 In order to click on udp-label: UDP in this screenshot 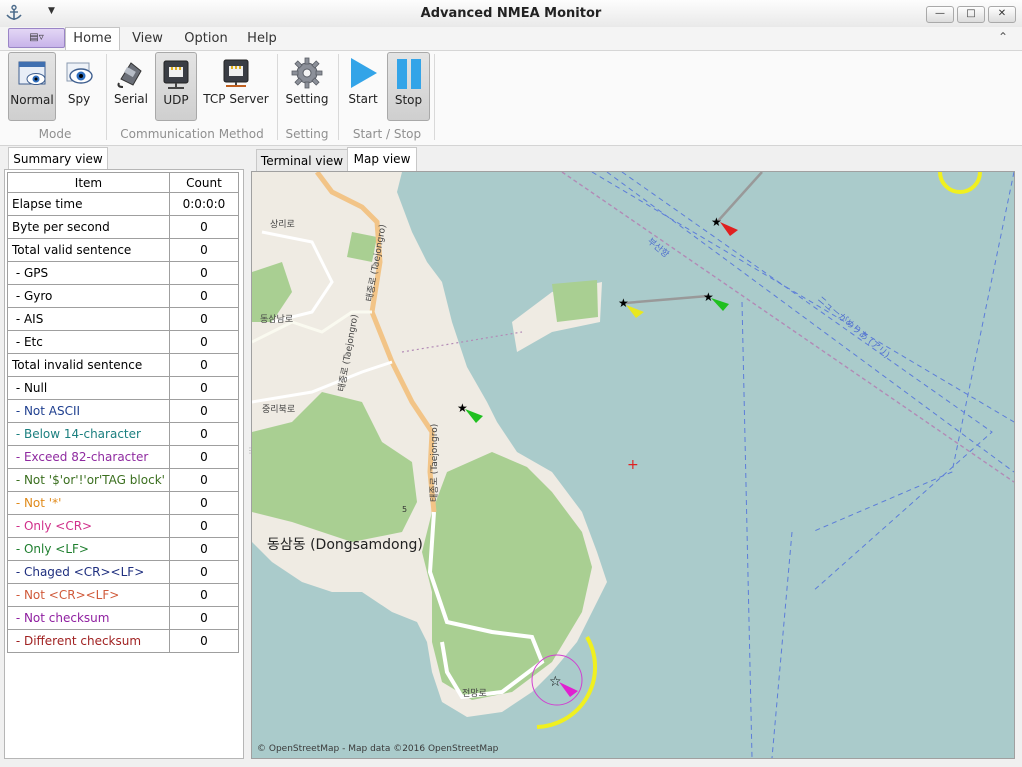, I will do `click(176, 100)`.